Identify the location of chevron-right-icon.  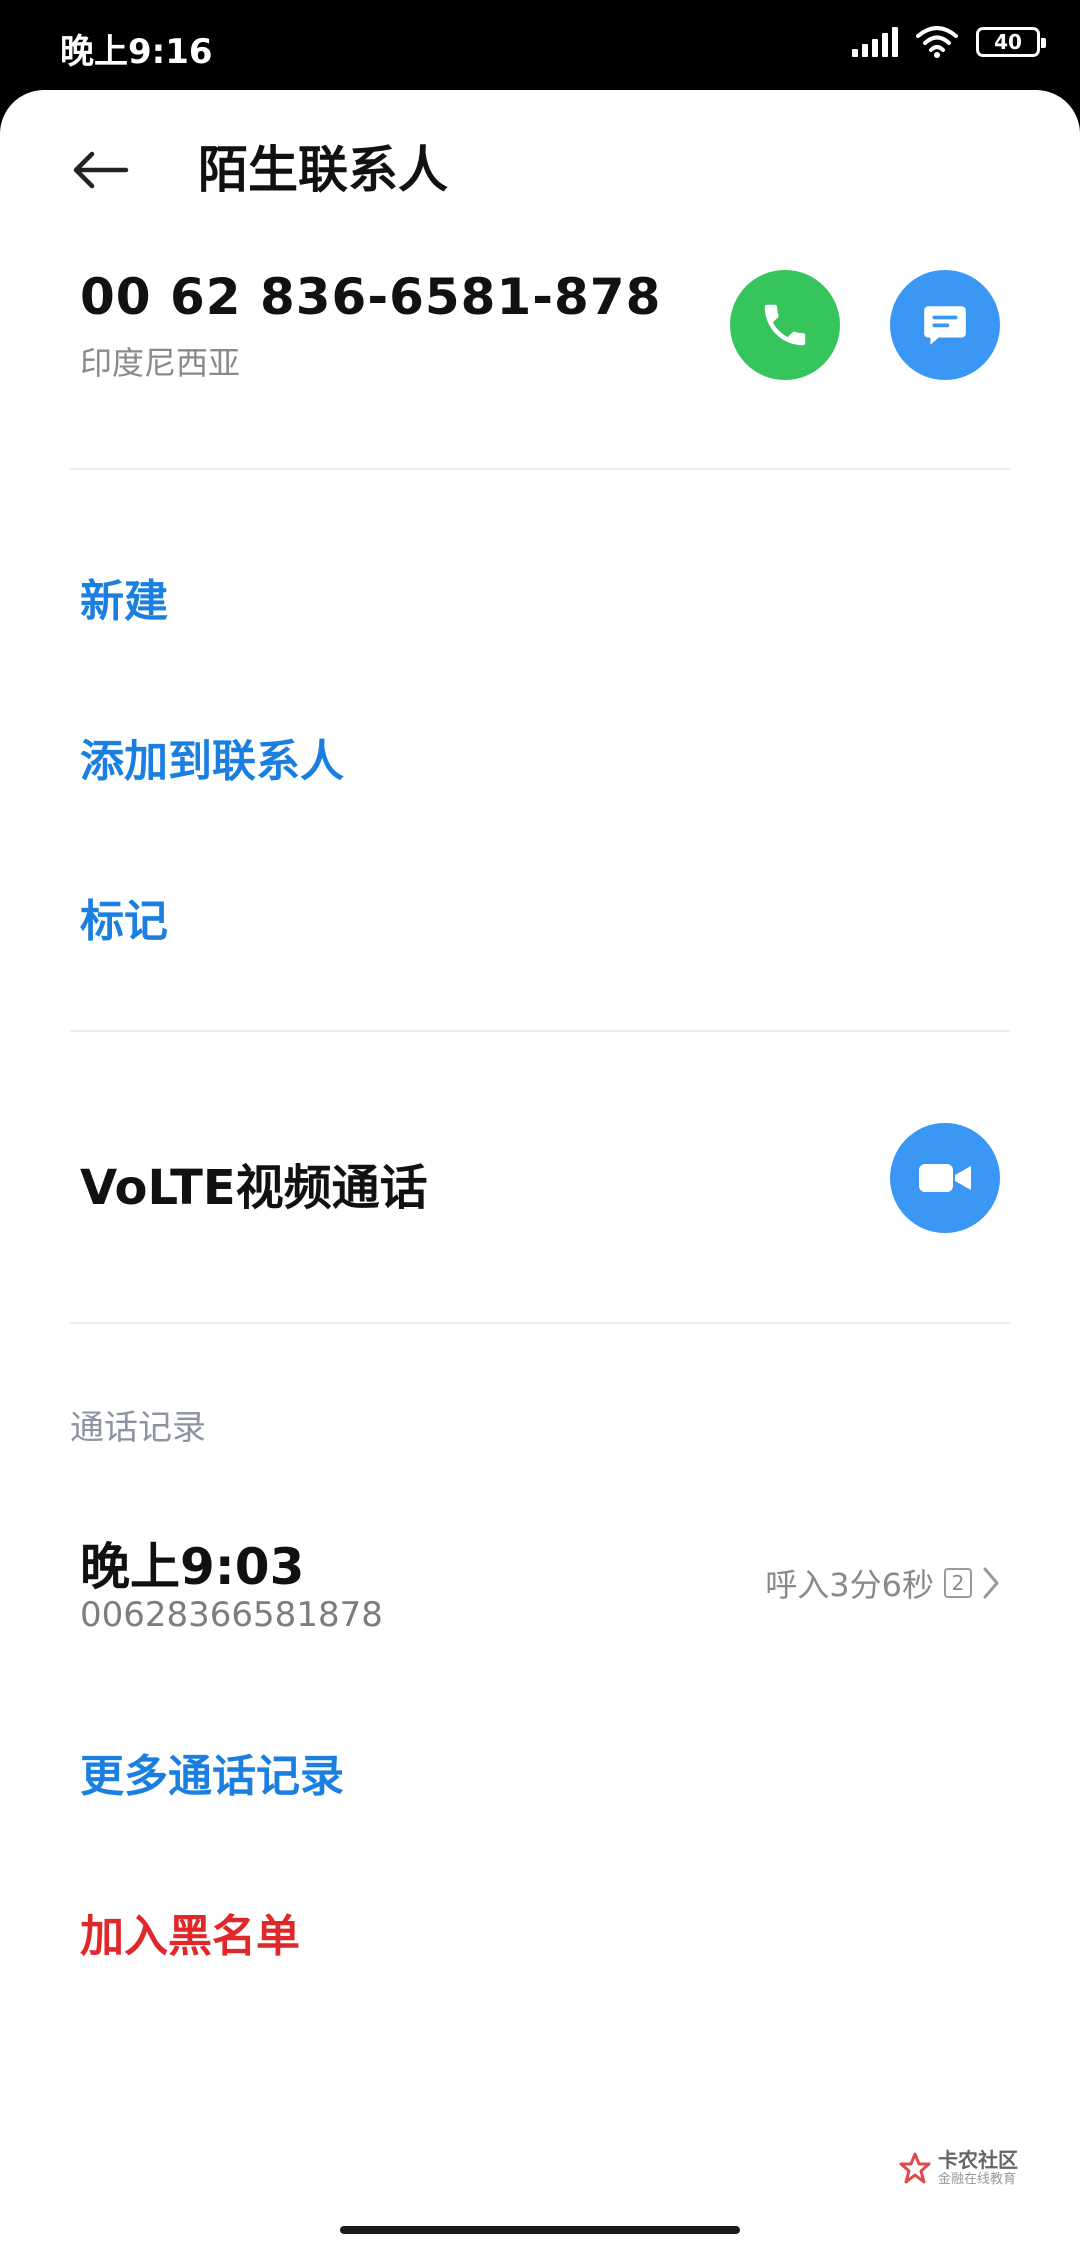
(991, 1583).